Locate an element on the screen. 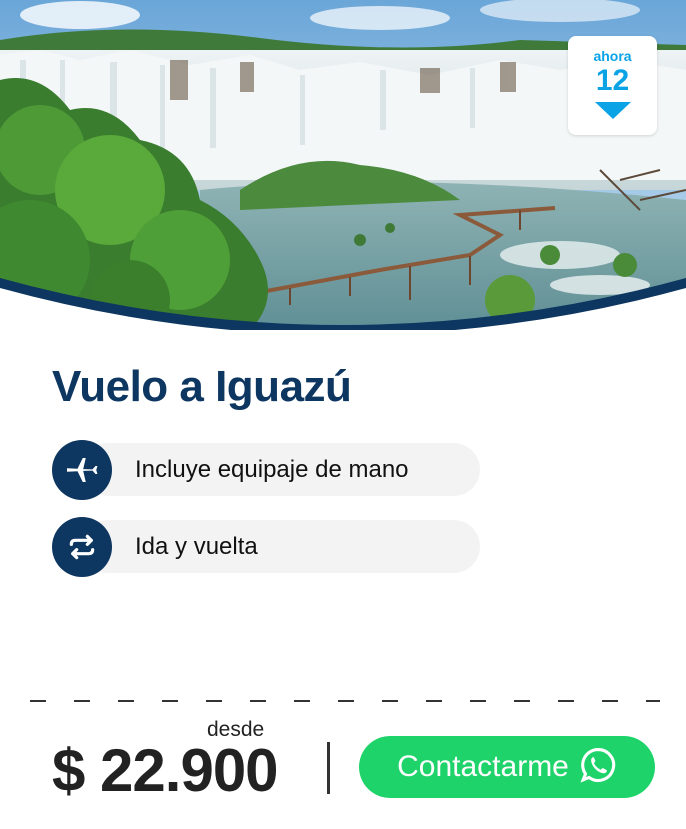 The image size is (686, 829). down-arrow-icon is located at coordinates (613, 110).